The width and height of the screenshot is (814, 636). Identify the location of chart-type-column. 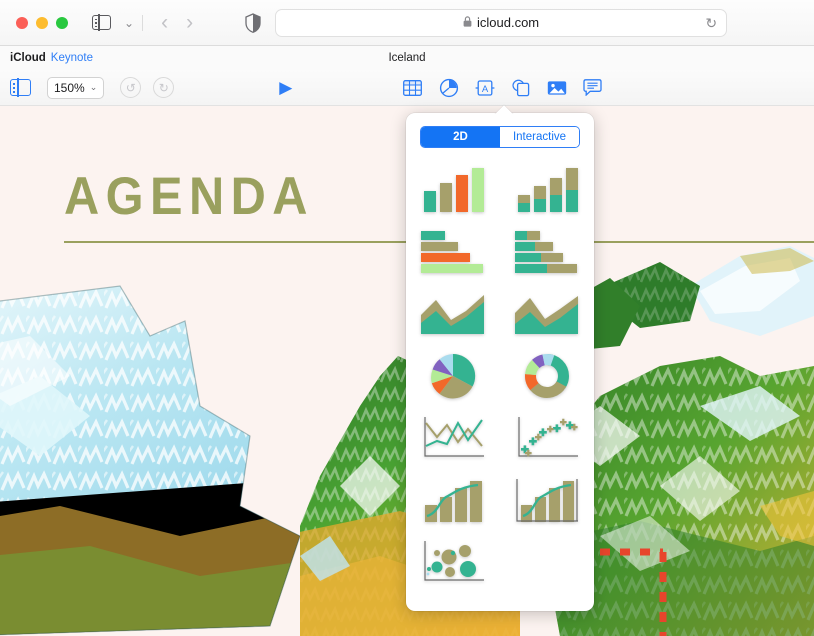
(453, 190).